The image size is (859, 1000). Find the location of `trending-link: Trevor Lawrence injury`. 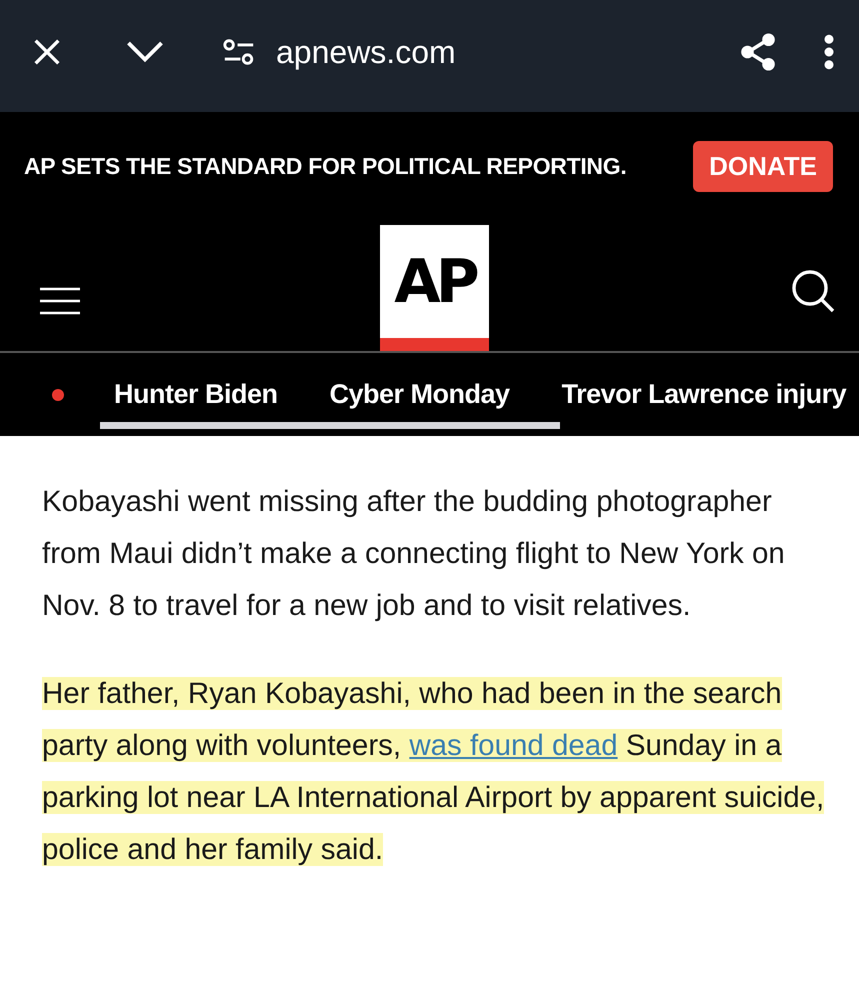

trending-link: Trevor Lawrence injury is located at coordinates (704, 394).